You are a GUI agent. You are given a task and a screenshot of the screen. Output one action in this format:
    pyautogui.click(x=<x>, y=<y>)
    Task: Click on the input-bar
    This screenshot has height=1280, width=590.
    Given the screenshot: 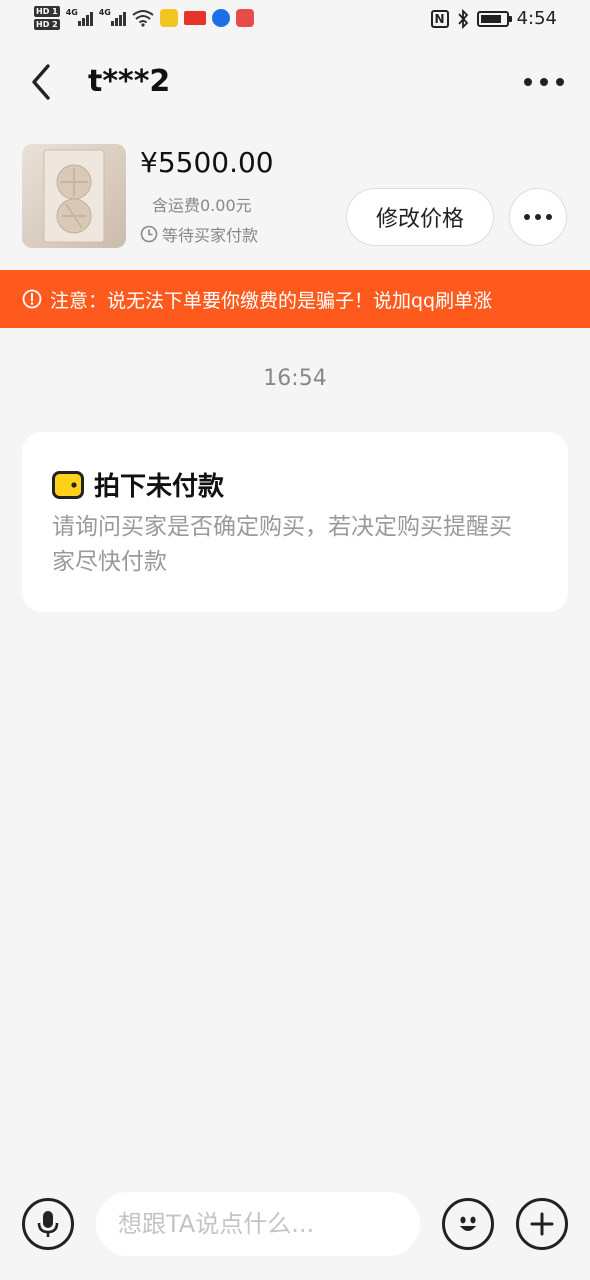 What is the action you would take?
    pyautogui.click(x=295, y=1226)
    